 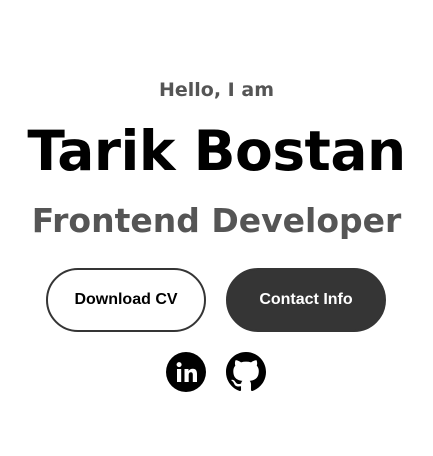 I want to click on github-icon, so click(x=246, y=372).